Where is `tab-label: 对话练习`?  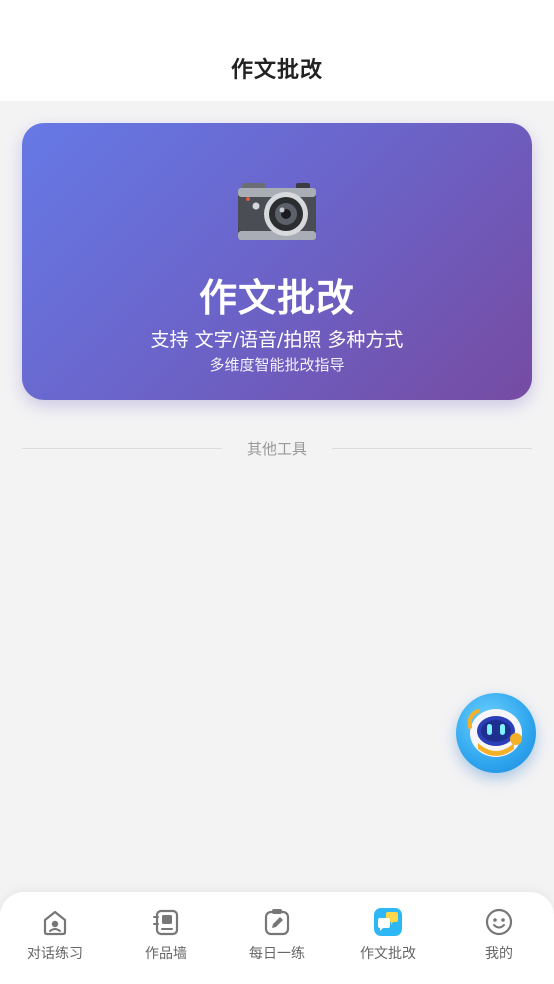 tab-label: 对话练习 is located at coordinates (55, 954).